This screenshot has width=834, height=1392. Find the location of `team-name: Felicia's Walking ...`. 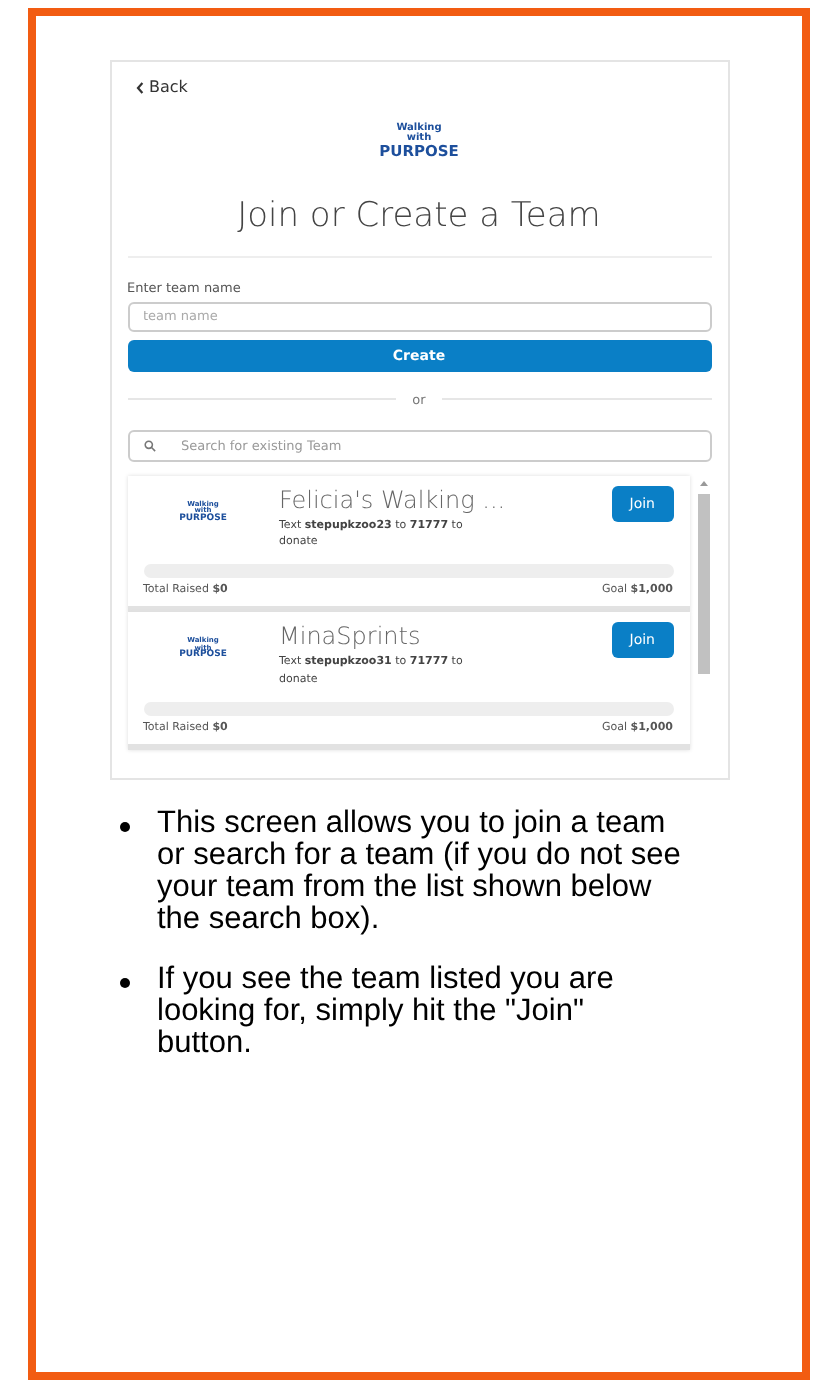

team-name: Felicia's Walking ... is located at coordinates (393, 499).